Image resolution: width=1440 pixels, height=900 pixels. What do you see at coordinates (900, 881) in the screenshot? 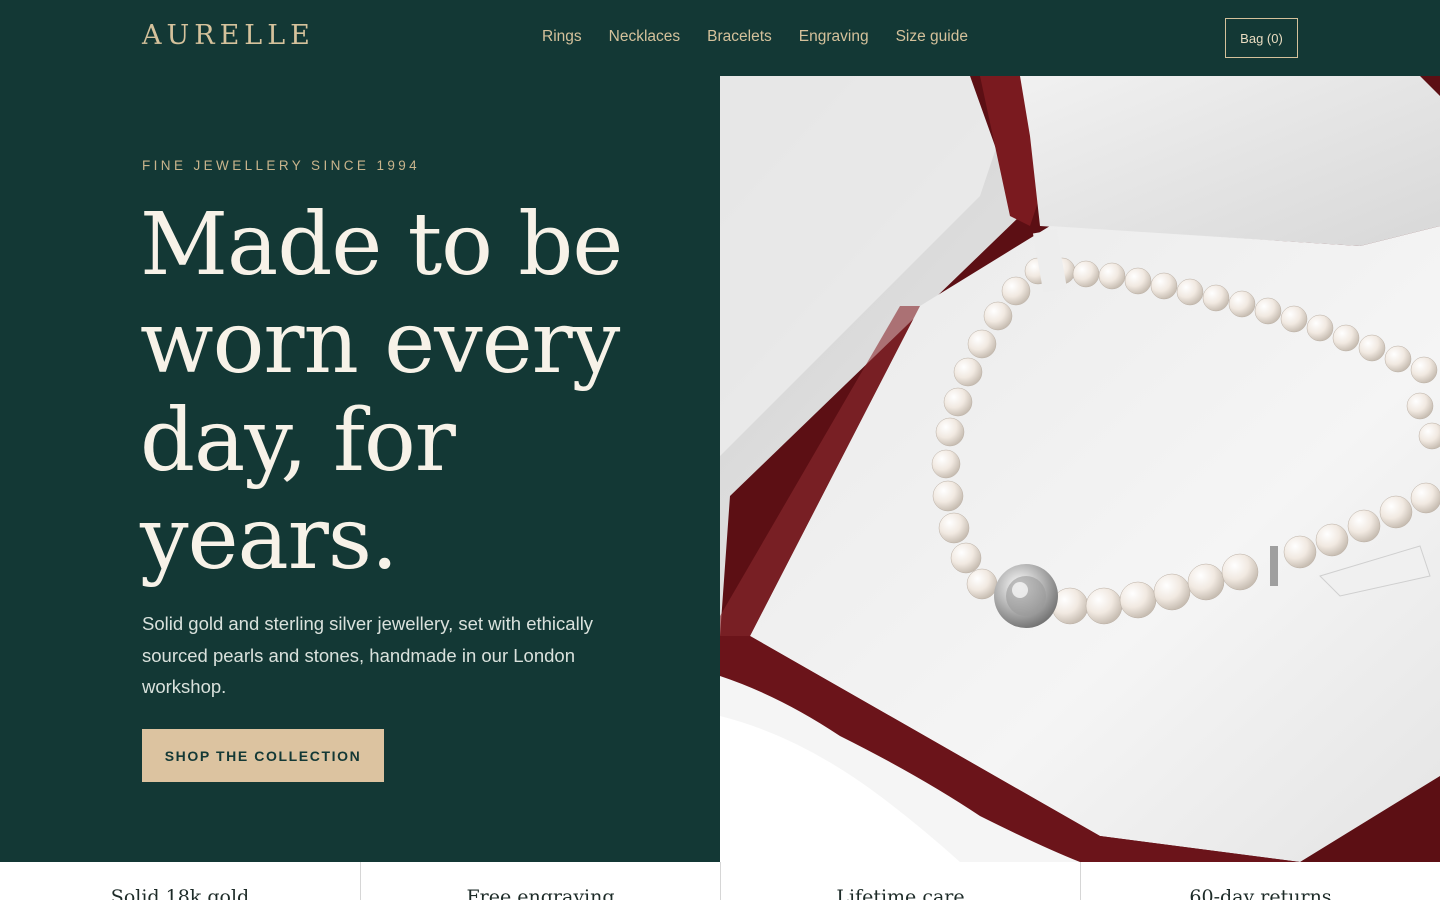
I see `feature-item: Lifetime care` at bounding box center [900, 881].